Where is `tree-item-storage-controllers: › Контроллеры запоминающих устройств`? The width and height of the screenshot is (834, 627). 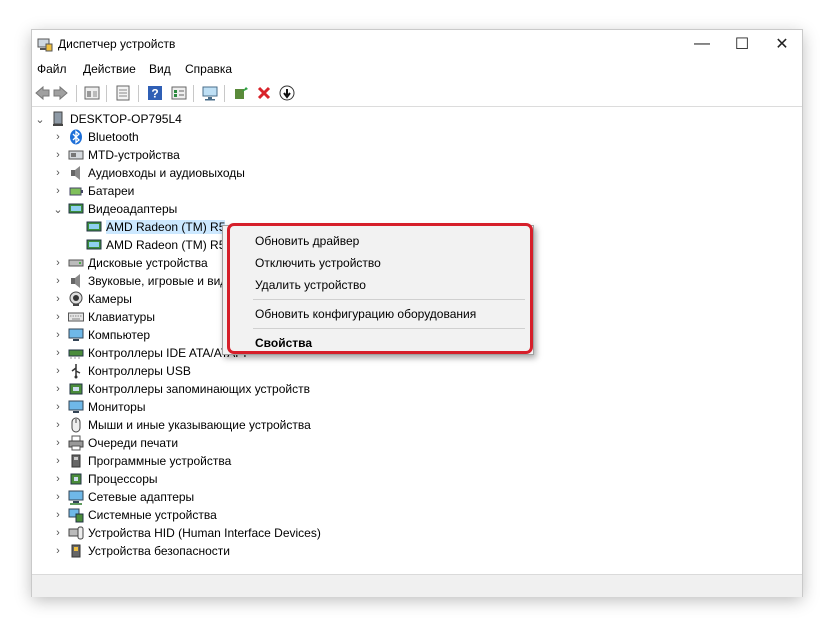
tree-item-storage-controllers: › Контроллеры запоминающих устройств is located at coordinates (181, 389).